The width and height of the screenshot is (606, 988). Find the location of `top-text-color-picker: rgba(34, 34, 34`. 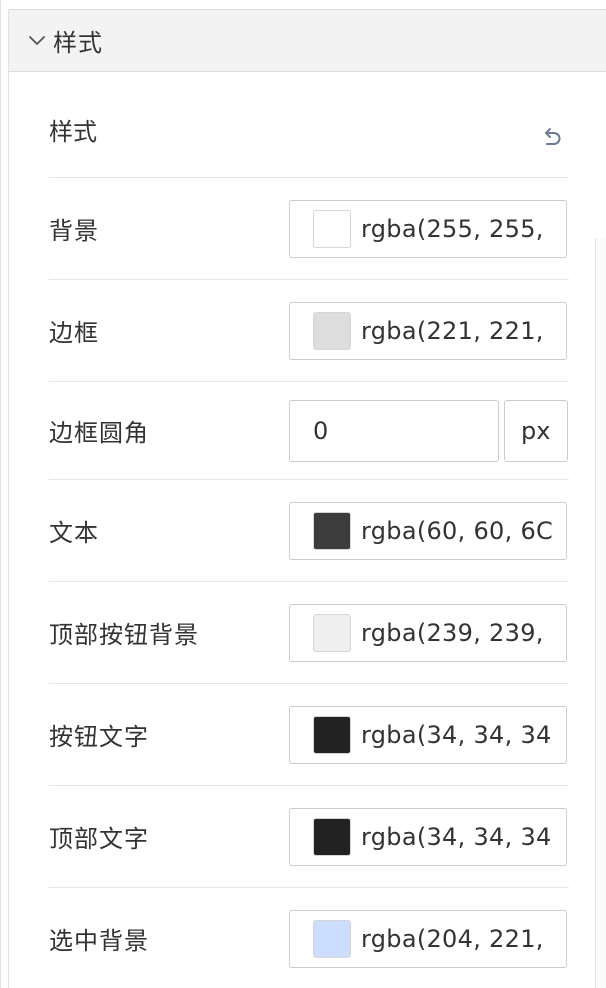

top-text-color-picker: rgba(34, 34, 34 is located at coordinates (428, 836).